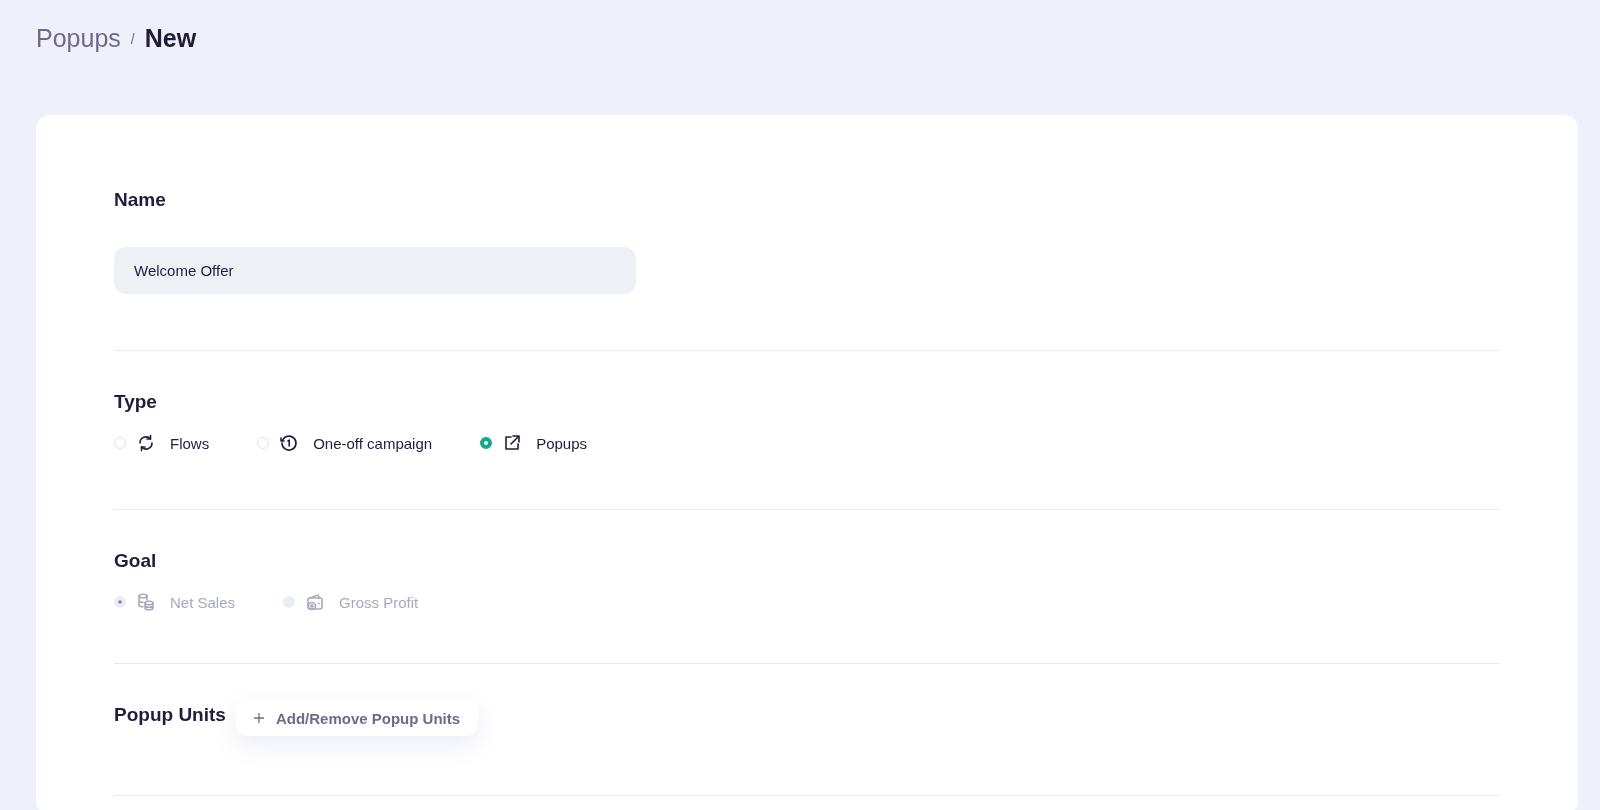 This screenshot has height=810, width=1600. I want to click on option-label: One-off campaign, so click(373, 443).